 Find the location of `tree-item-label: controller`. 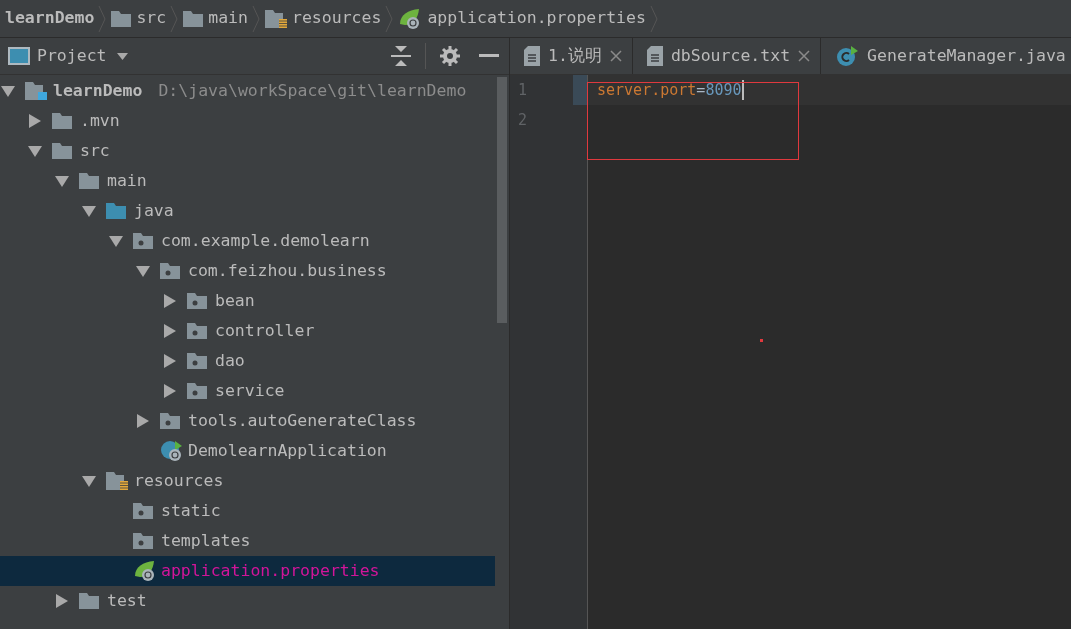

tree-item-label: controller is located at coordinates (265, 330).